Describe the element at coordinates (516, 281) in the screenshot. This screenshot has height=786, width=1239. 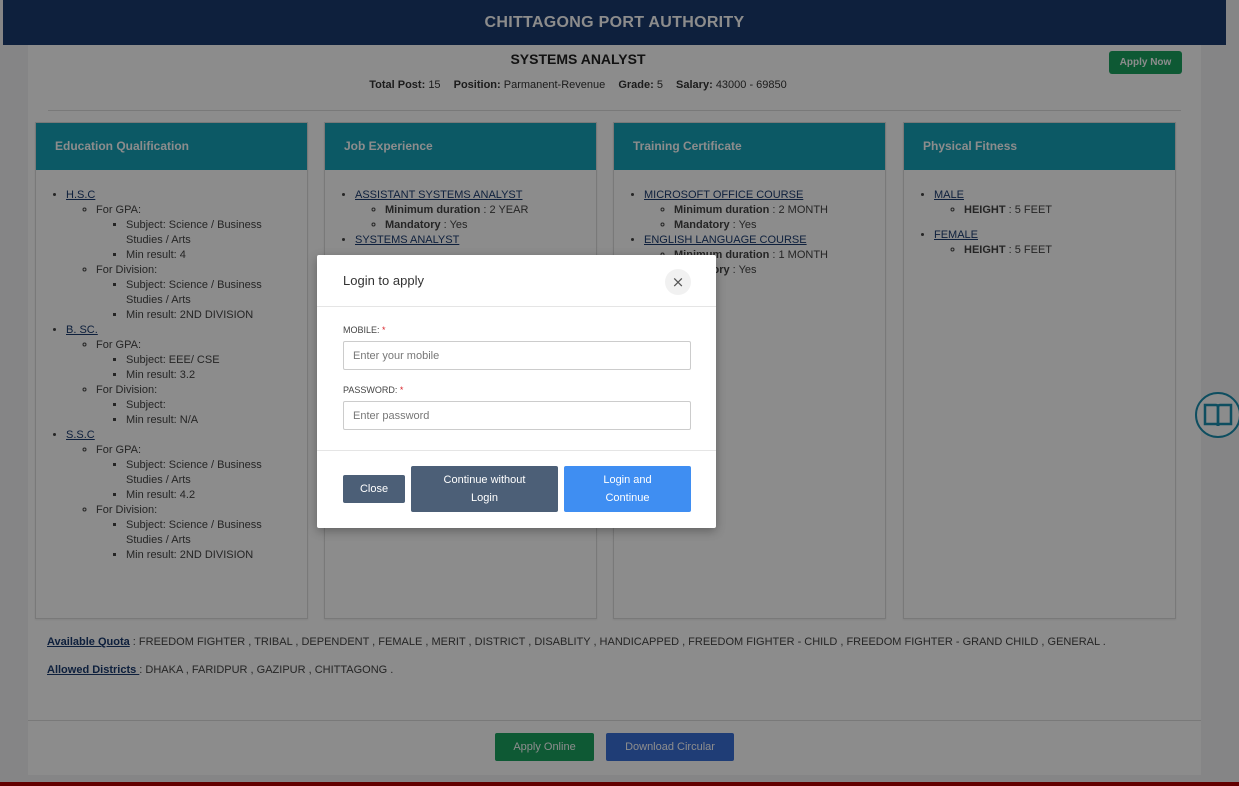
I see `modal-header: Login to apply ×` at that location.